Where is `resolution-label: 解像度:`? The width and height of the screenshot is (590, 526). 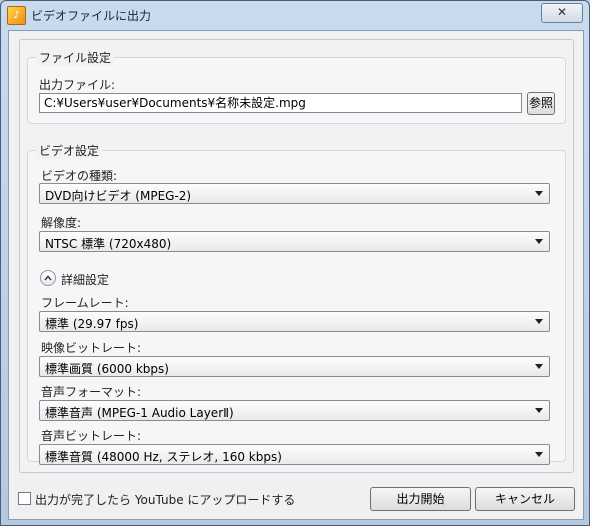
resolution-label: 解像度: is located at coordinates (61, 223).